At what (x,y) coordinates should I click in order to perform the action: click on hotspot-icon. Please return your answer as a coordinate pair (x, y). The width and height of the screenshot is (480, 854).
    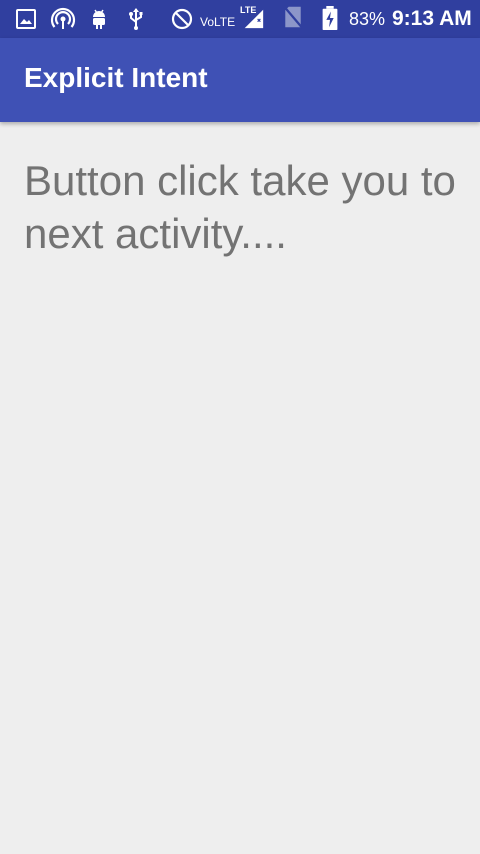
    Looking at the image, I should click on (63, 18).